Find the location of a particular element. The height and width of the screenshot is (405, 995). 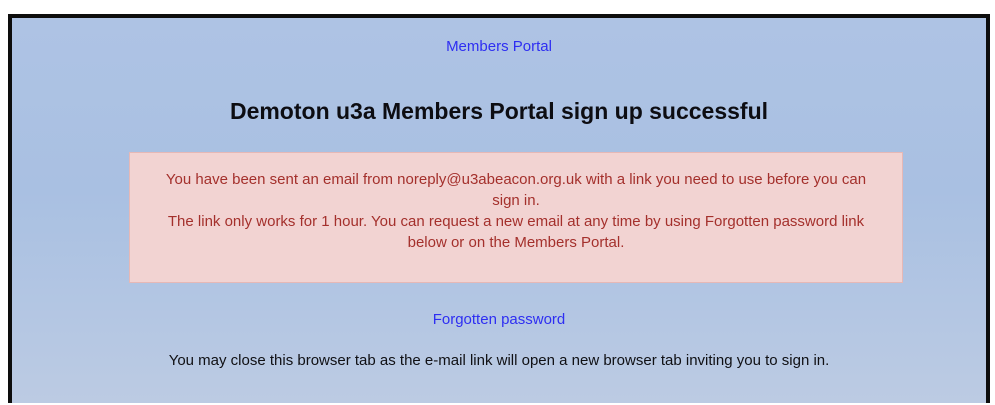

members-portal-link: Members Portal is located at coordinates (499, 46).